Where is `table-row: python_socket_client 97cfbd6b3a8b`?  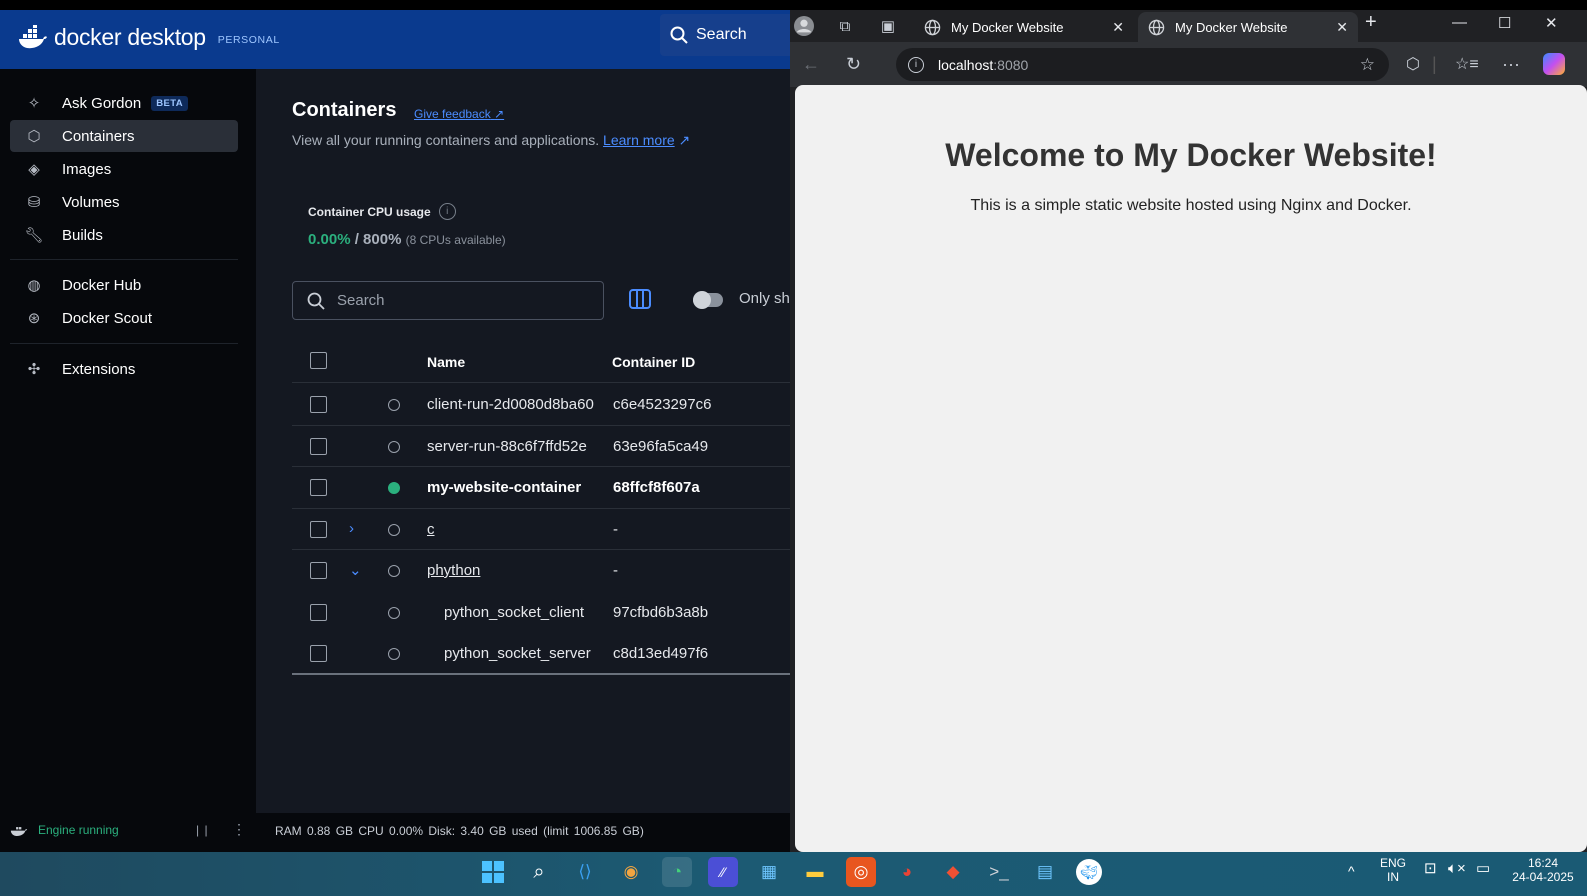 table-row: python_socket_client 97cfbd6b3a8b is located at coordinates (542, 613).